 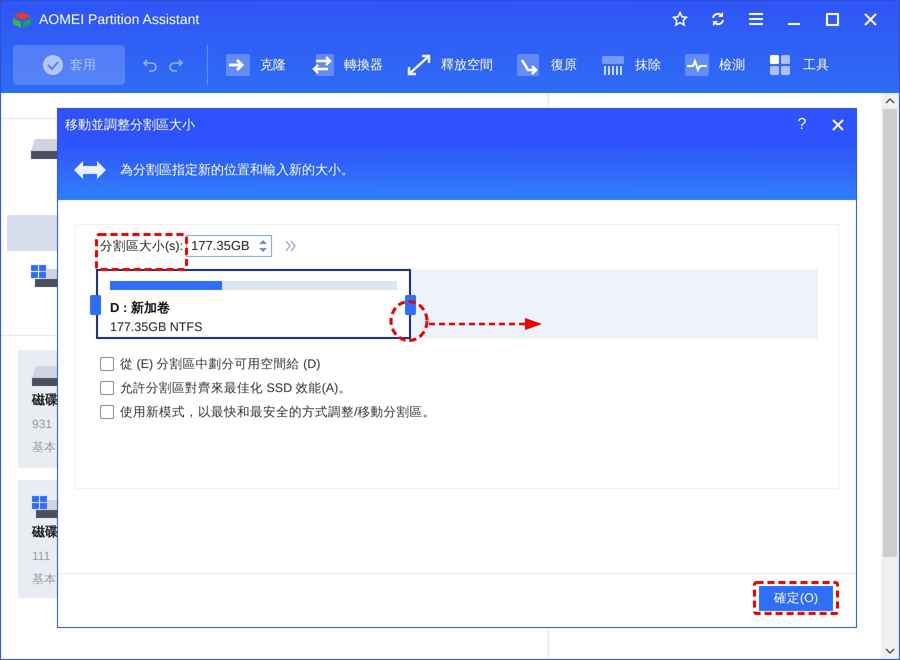 What do you see at coordinates (631, 65) in the screenshot?
I see `toolbar-button: 抹除` at bounding box center [631, 65].